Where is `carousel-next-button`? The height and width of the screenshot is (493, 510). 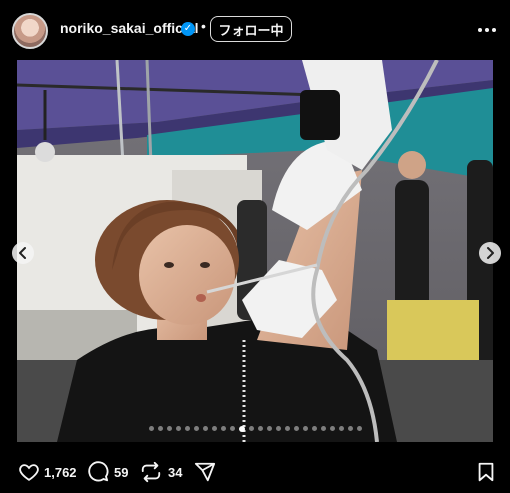
carousel-next-button is located at coordinates (490, 253).